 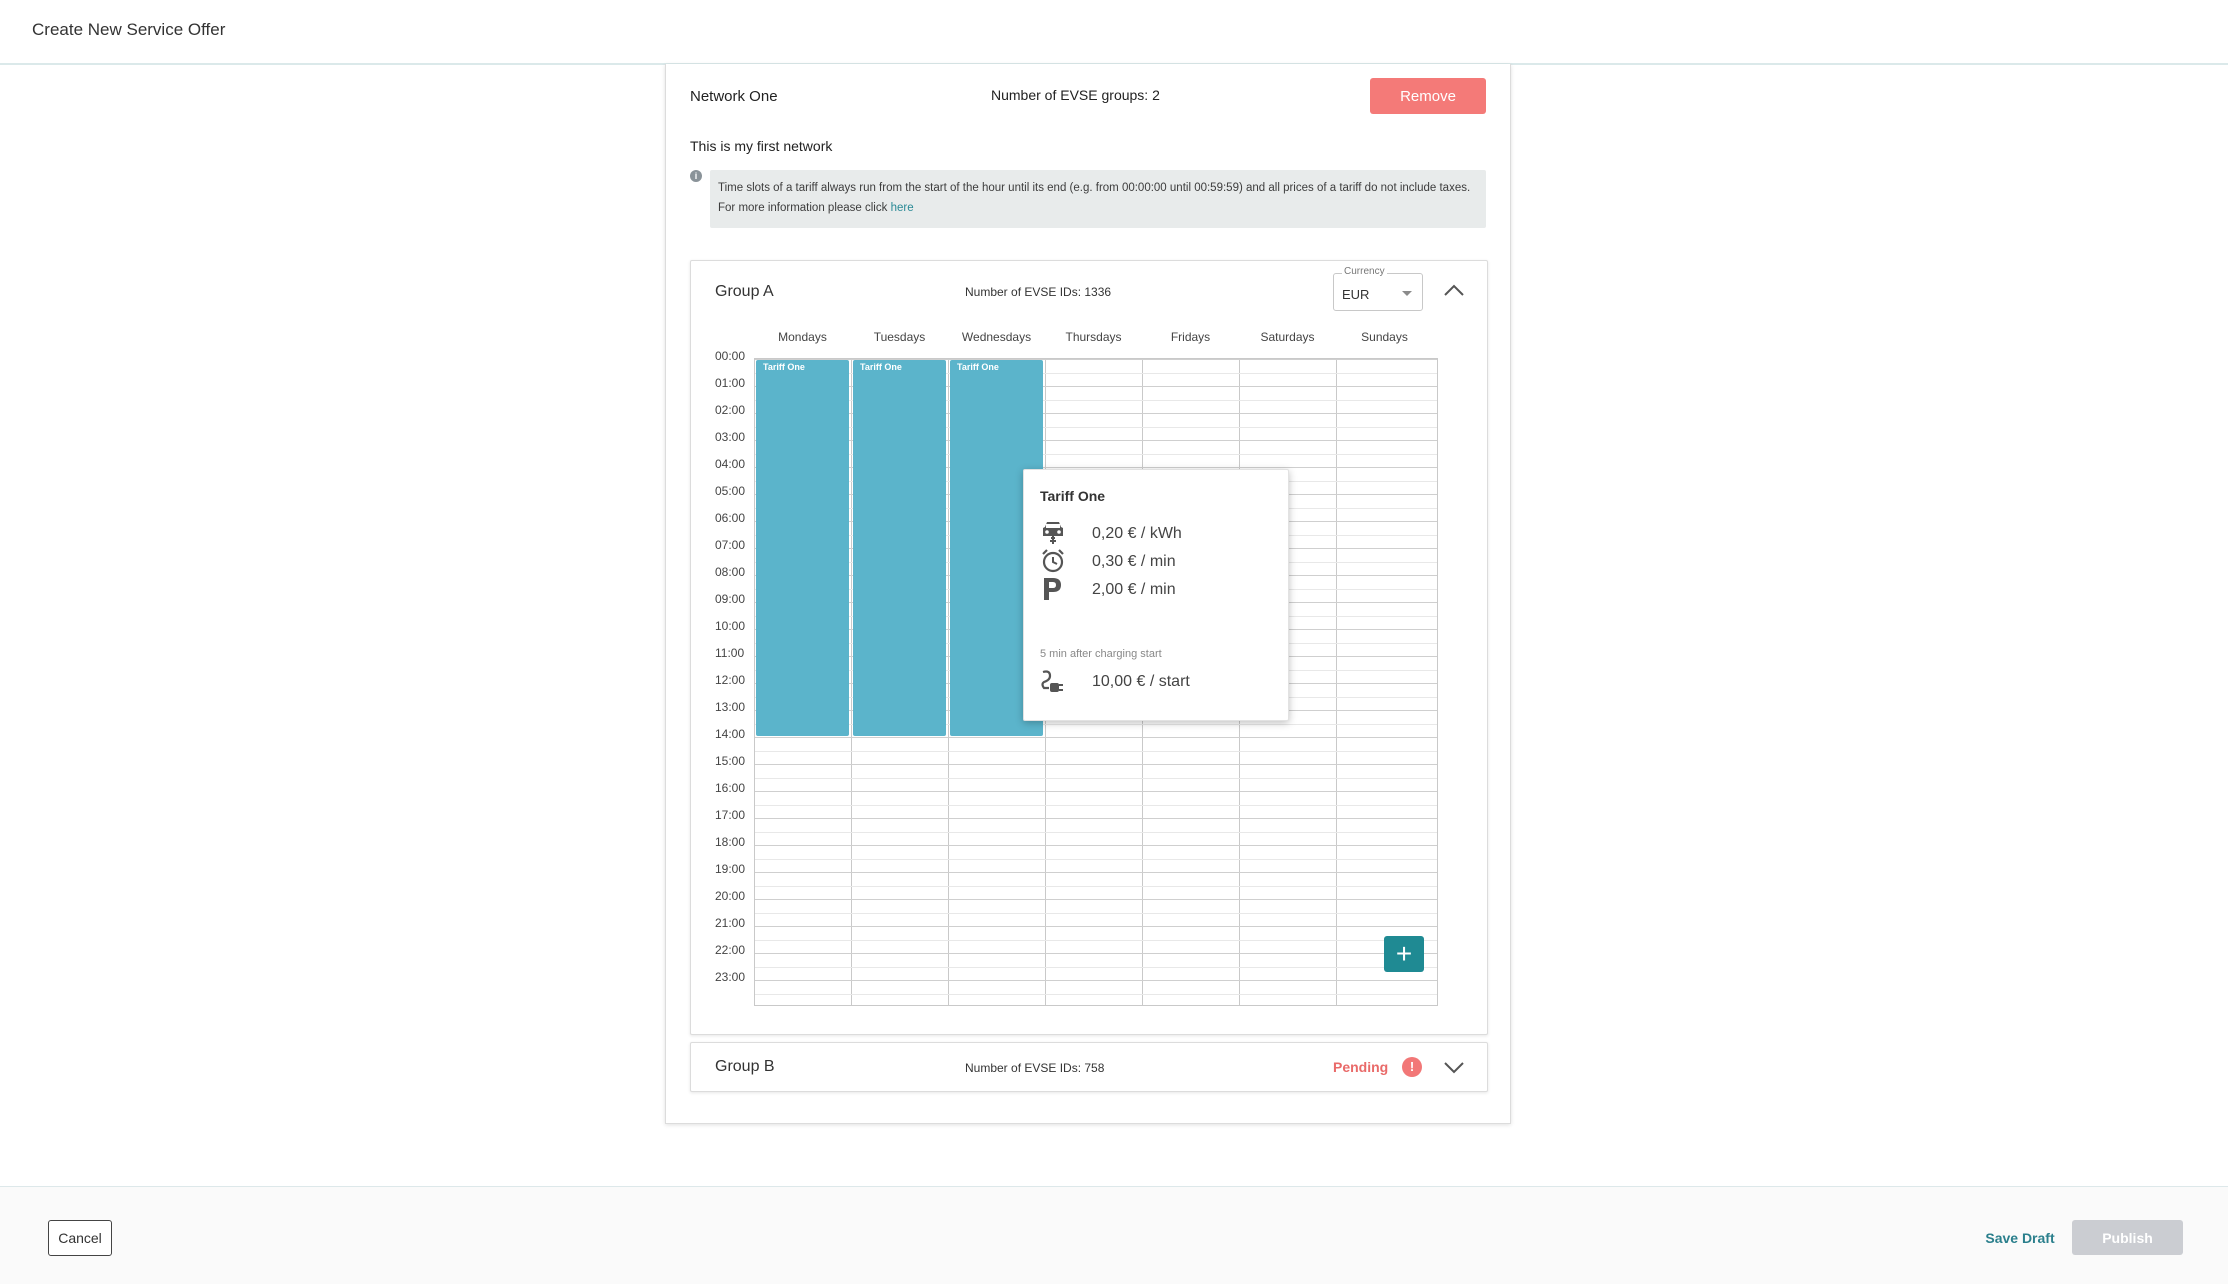 I want to click on page-title: Create New Service Offer, so click(x=129, y=29).